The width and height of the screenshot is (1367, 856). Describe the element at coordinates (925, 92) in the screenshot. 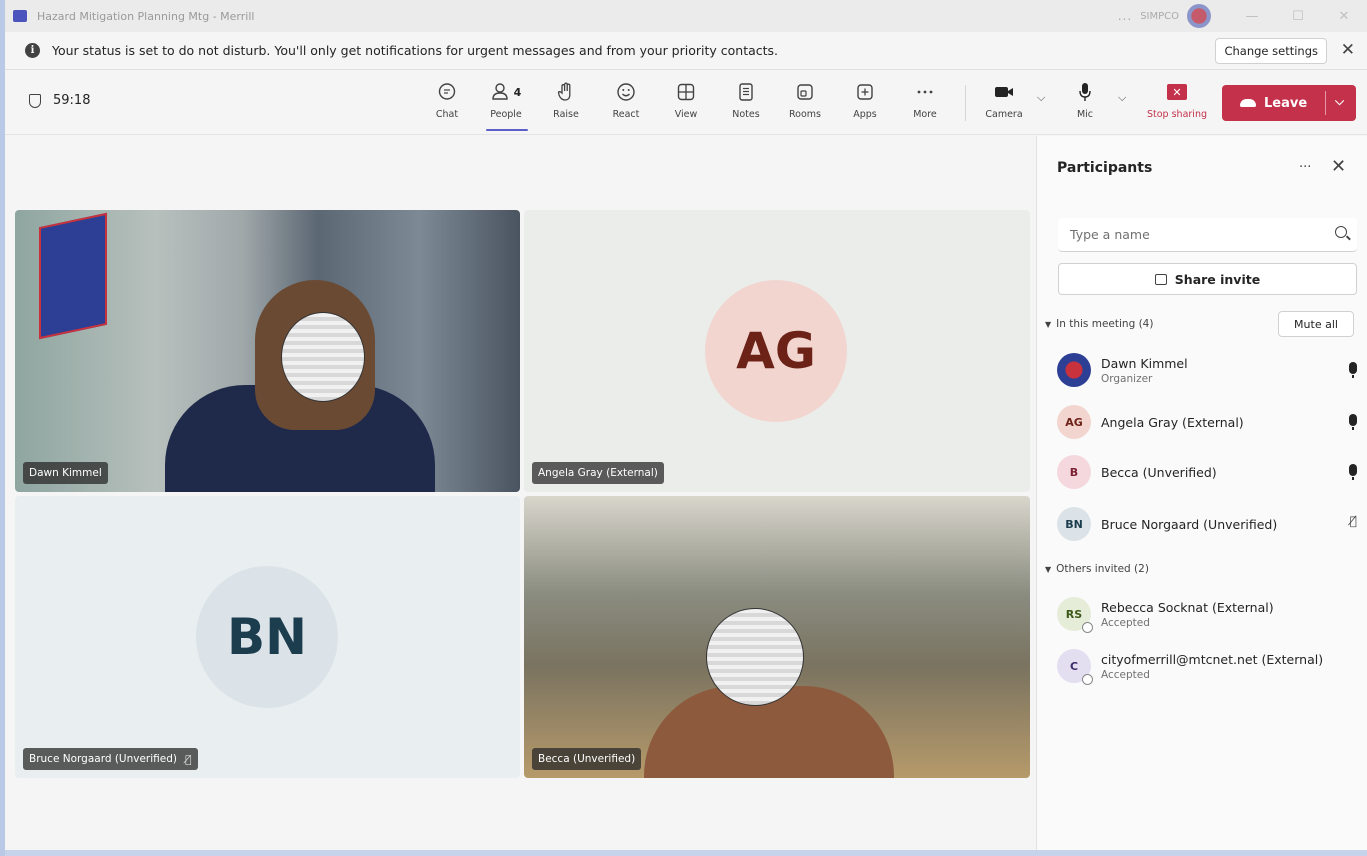

I see `more-icon` at that location.